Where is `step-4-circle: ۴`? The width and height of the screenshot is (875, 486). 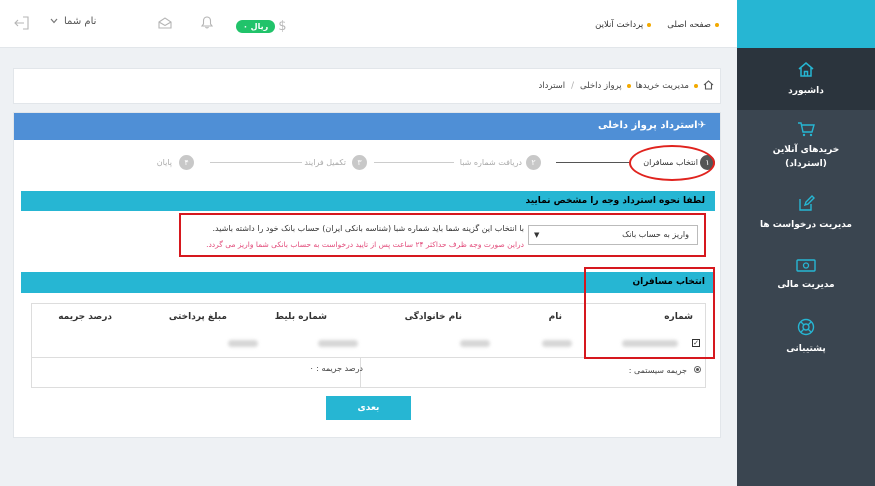
step-4-circle: ۴ is located at coordinates (186, 162).